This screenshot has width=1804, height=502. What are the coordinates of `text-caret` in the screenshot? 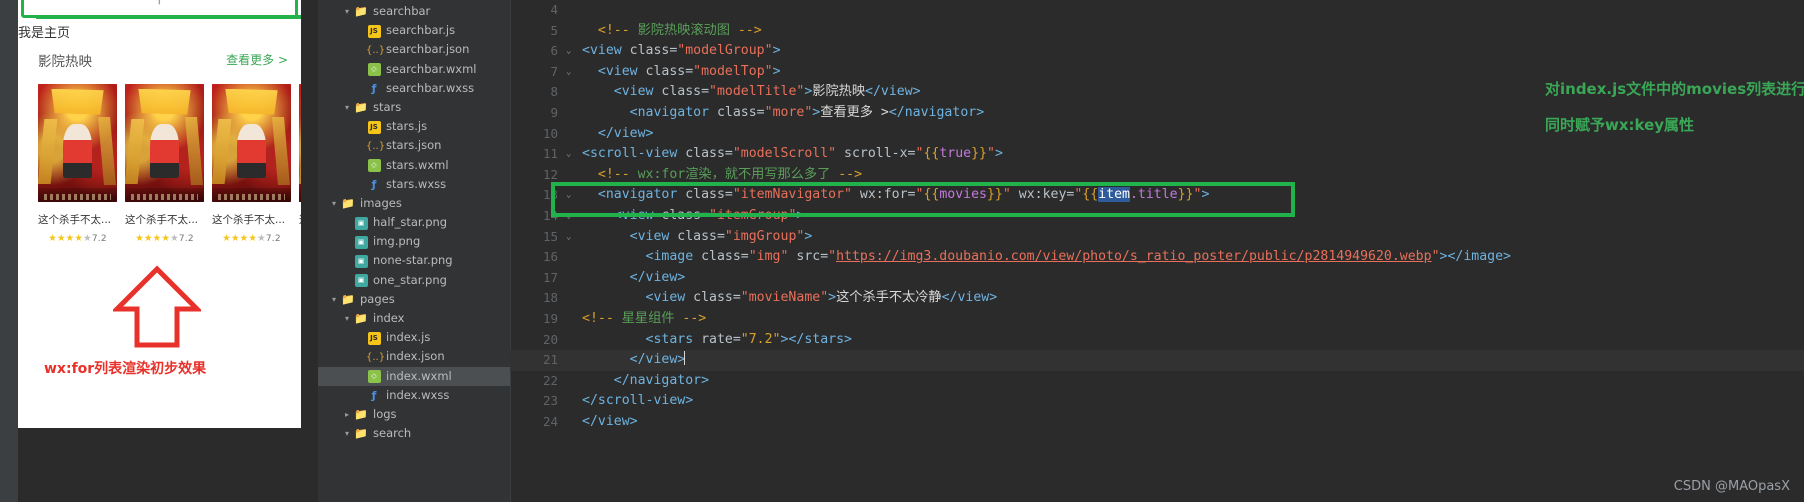 It's located at (685, 358).